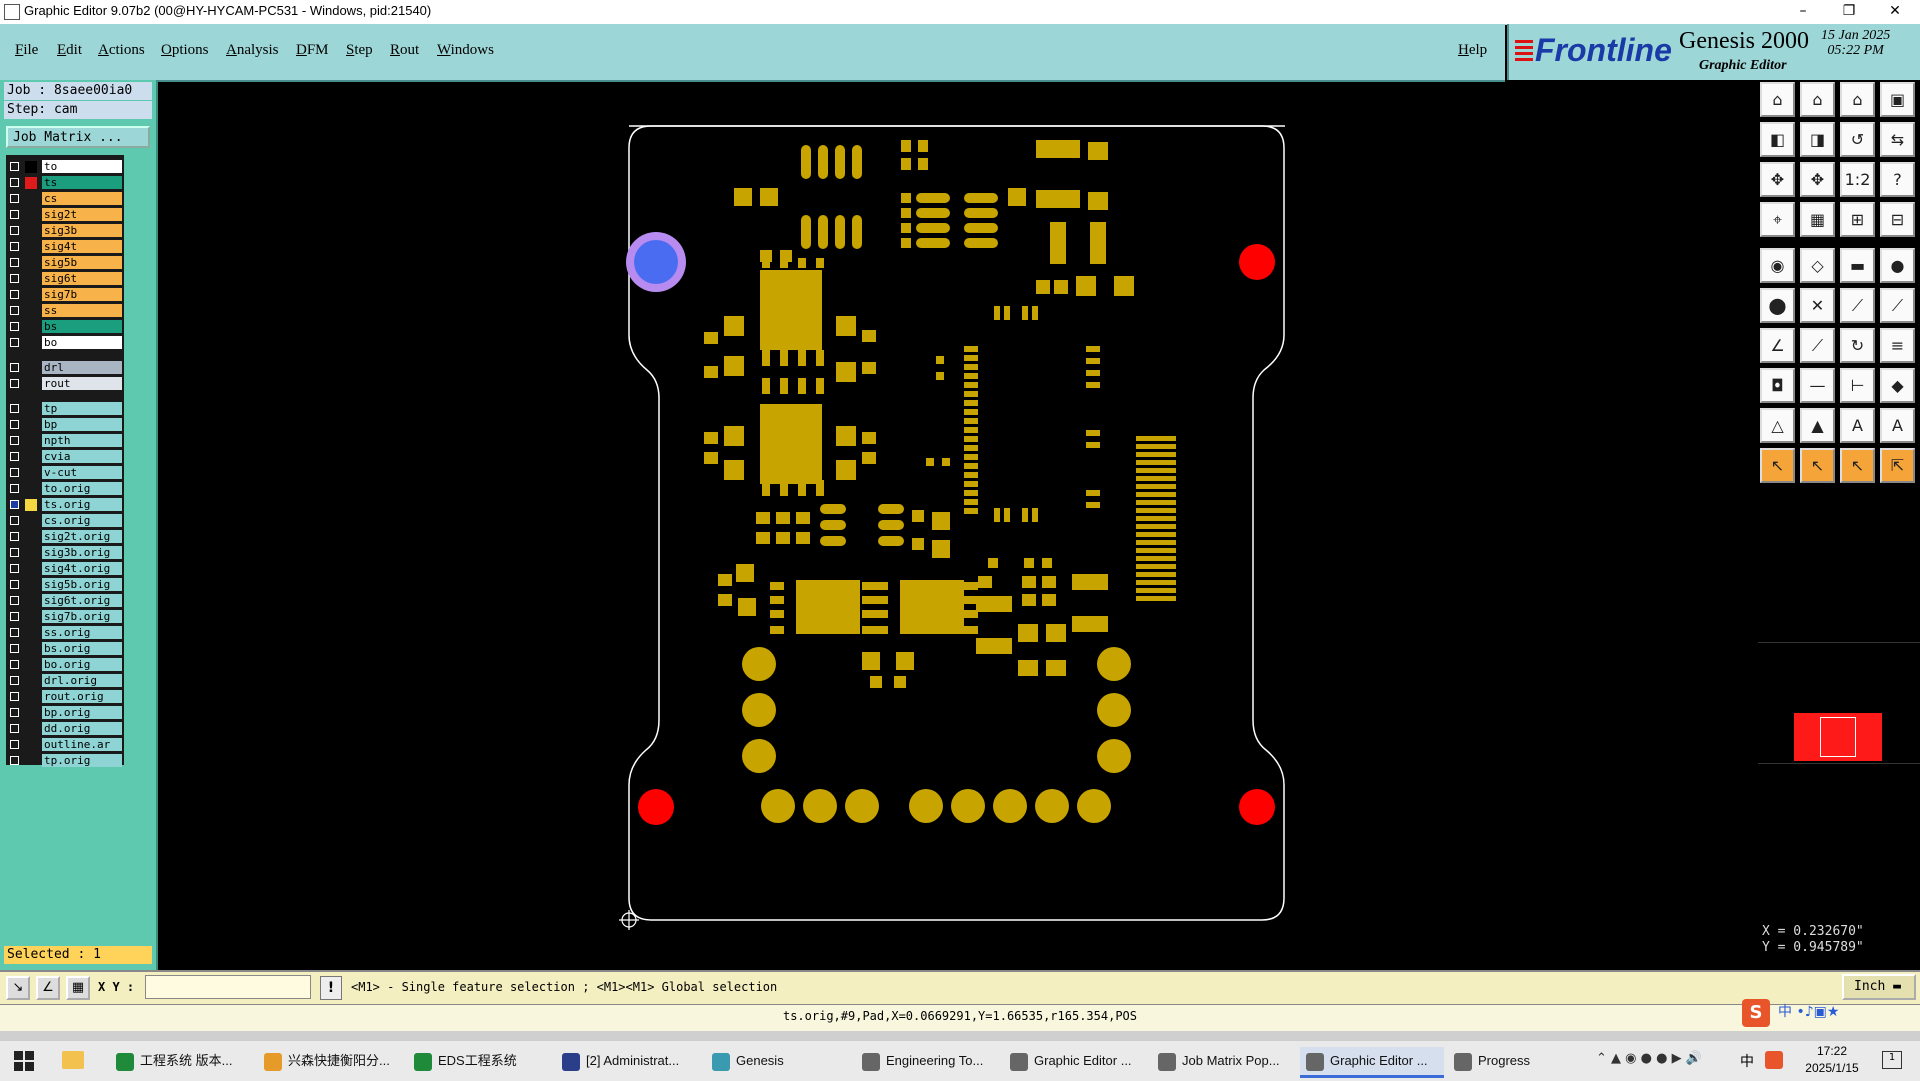 Image resolution: width=1920 pixels, height=1081 pixels. Describe the element at coordinates (1857, 219) in the screenshot. I see `tool-button-icon: ⊞` at that location.